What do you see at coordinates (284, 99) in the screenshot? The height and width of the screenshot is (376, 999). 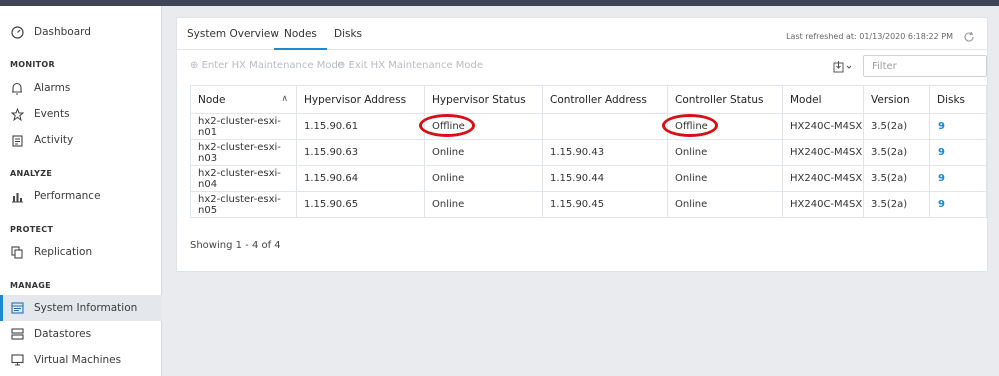 I see `sort-asc-icon: ∧` at bounding box center [284, 99].